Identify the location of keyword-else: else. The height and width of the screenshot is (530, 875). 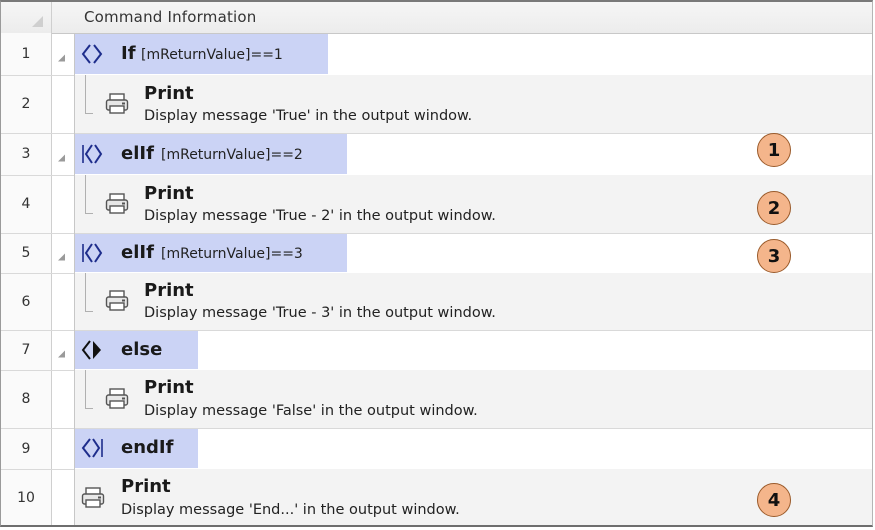
(142, 349).